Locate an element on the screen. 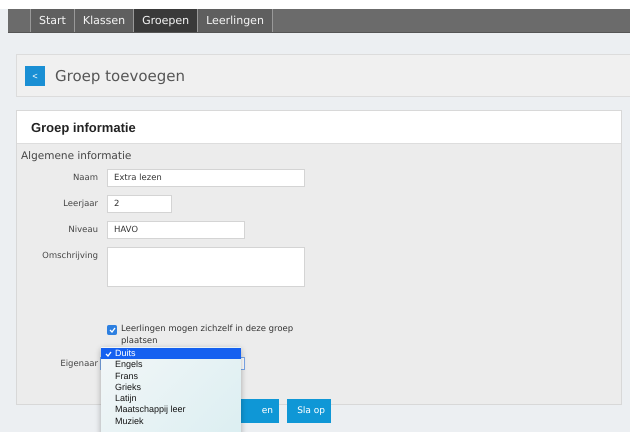 The image size is (630, 432). dropdown-option: Grieks is located at coordinates (171, 388).